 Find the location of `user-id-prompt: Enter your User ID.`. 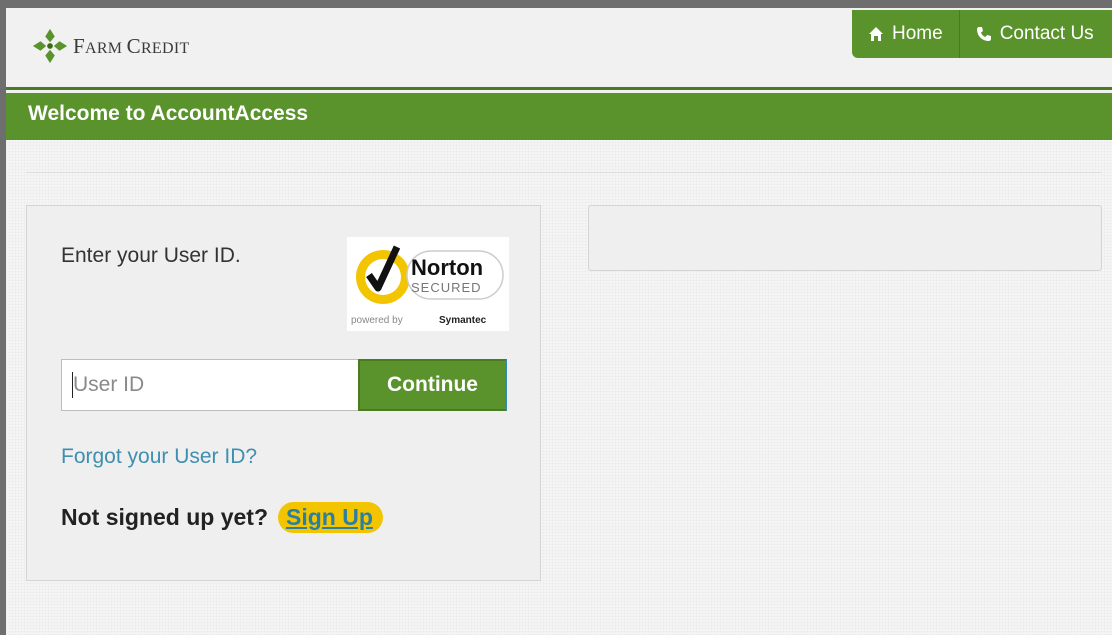

user-id-prompt: Enter your User ID. is located at coordinates (151, 255).